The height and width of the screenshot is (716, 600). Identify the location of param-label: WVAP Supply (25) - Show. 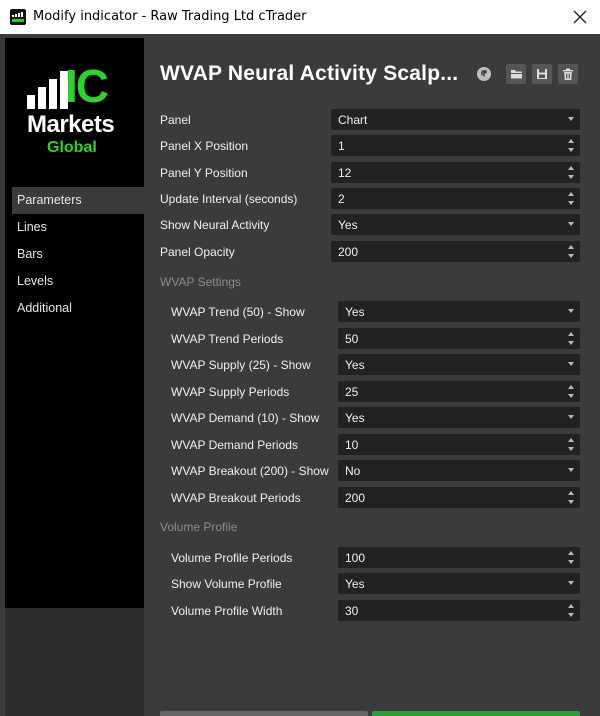
(241, 365).